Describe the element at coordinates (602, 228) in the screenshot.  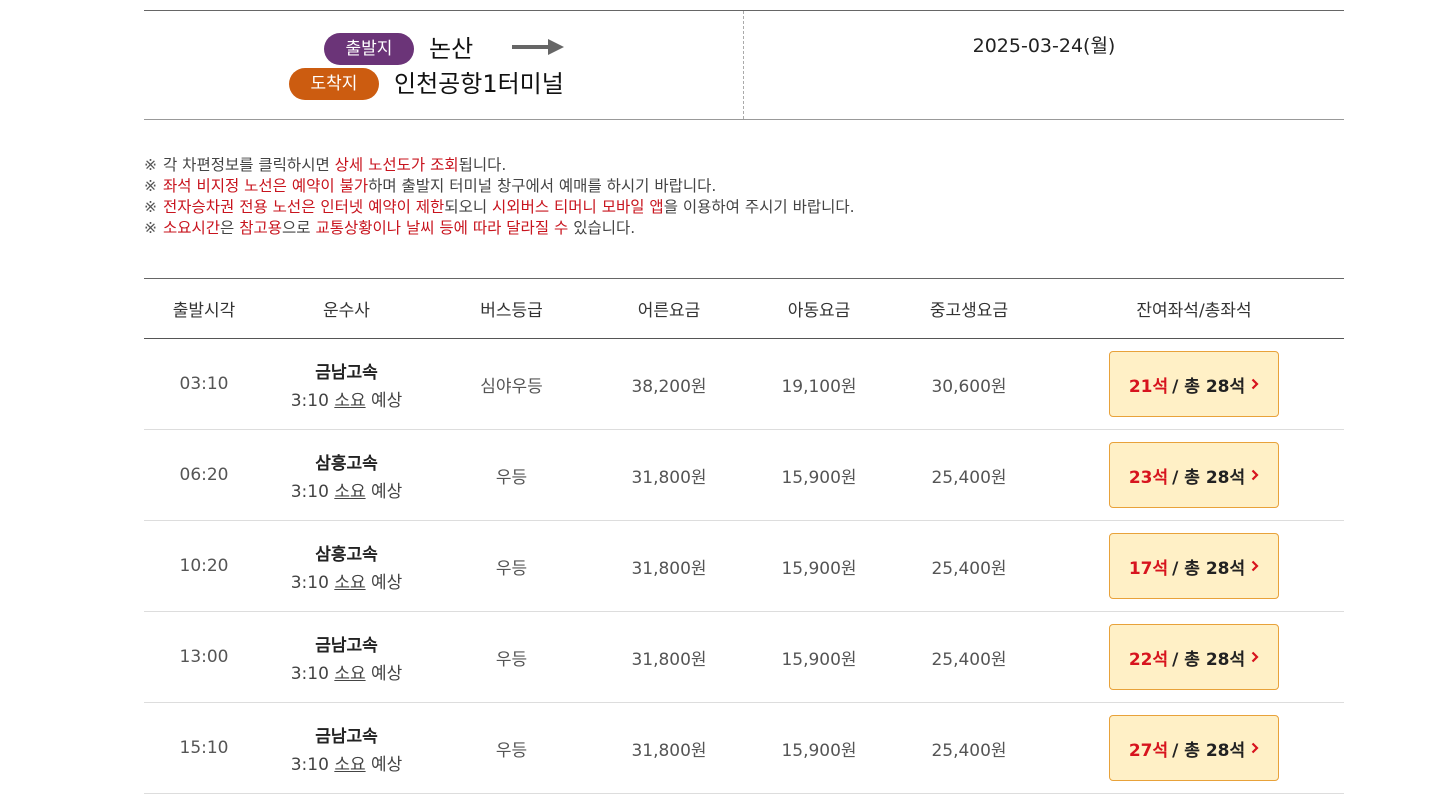
I see `notice-text: 있습니다.` at that location.